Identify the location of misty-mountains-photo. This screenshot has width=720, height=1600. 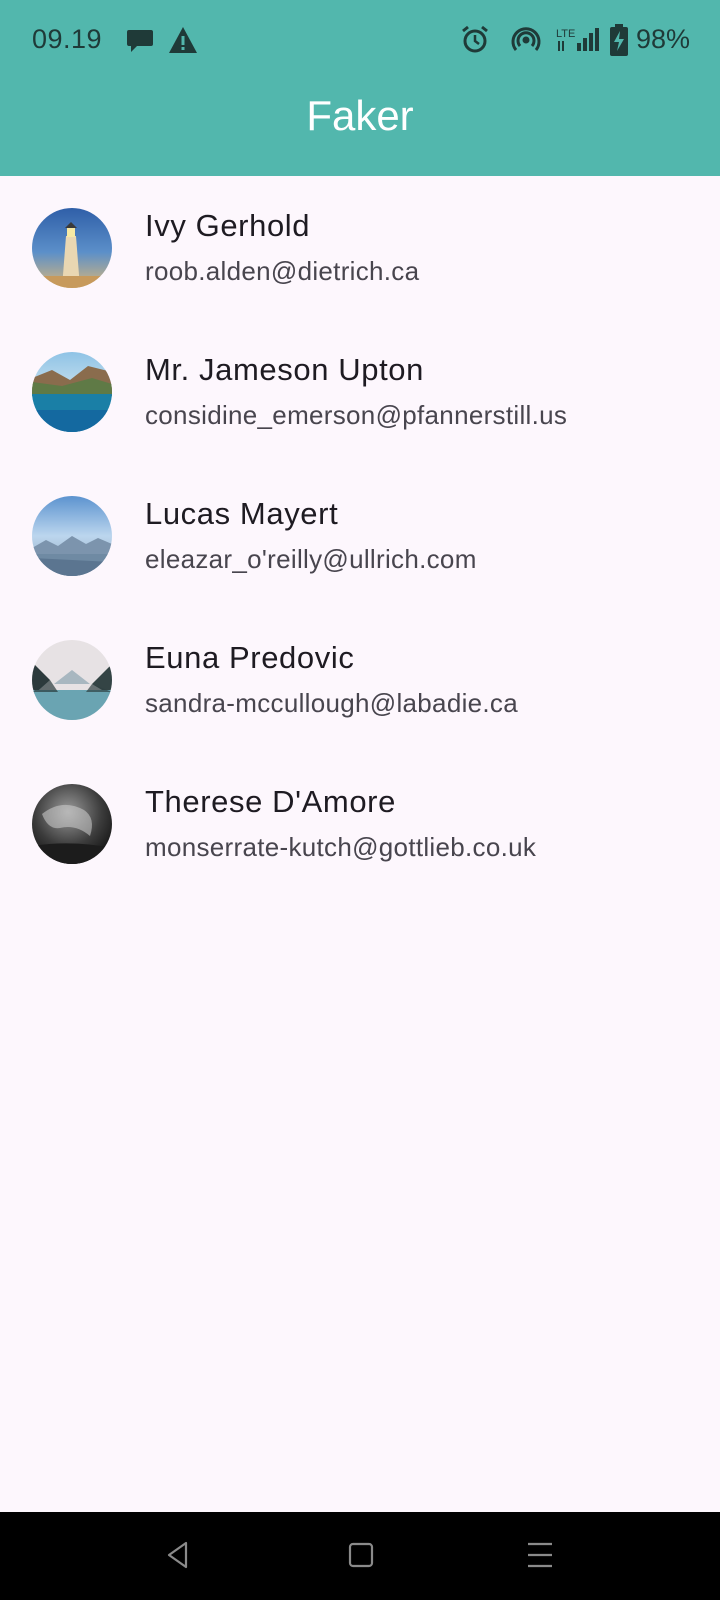
(72, 536).